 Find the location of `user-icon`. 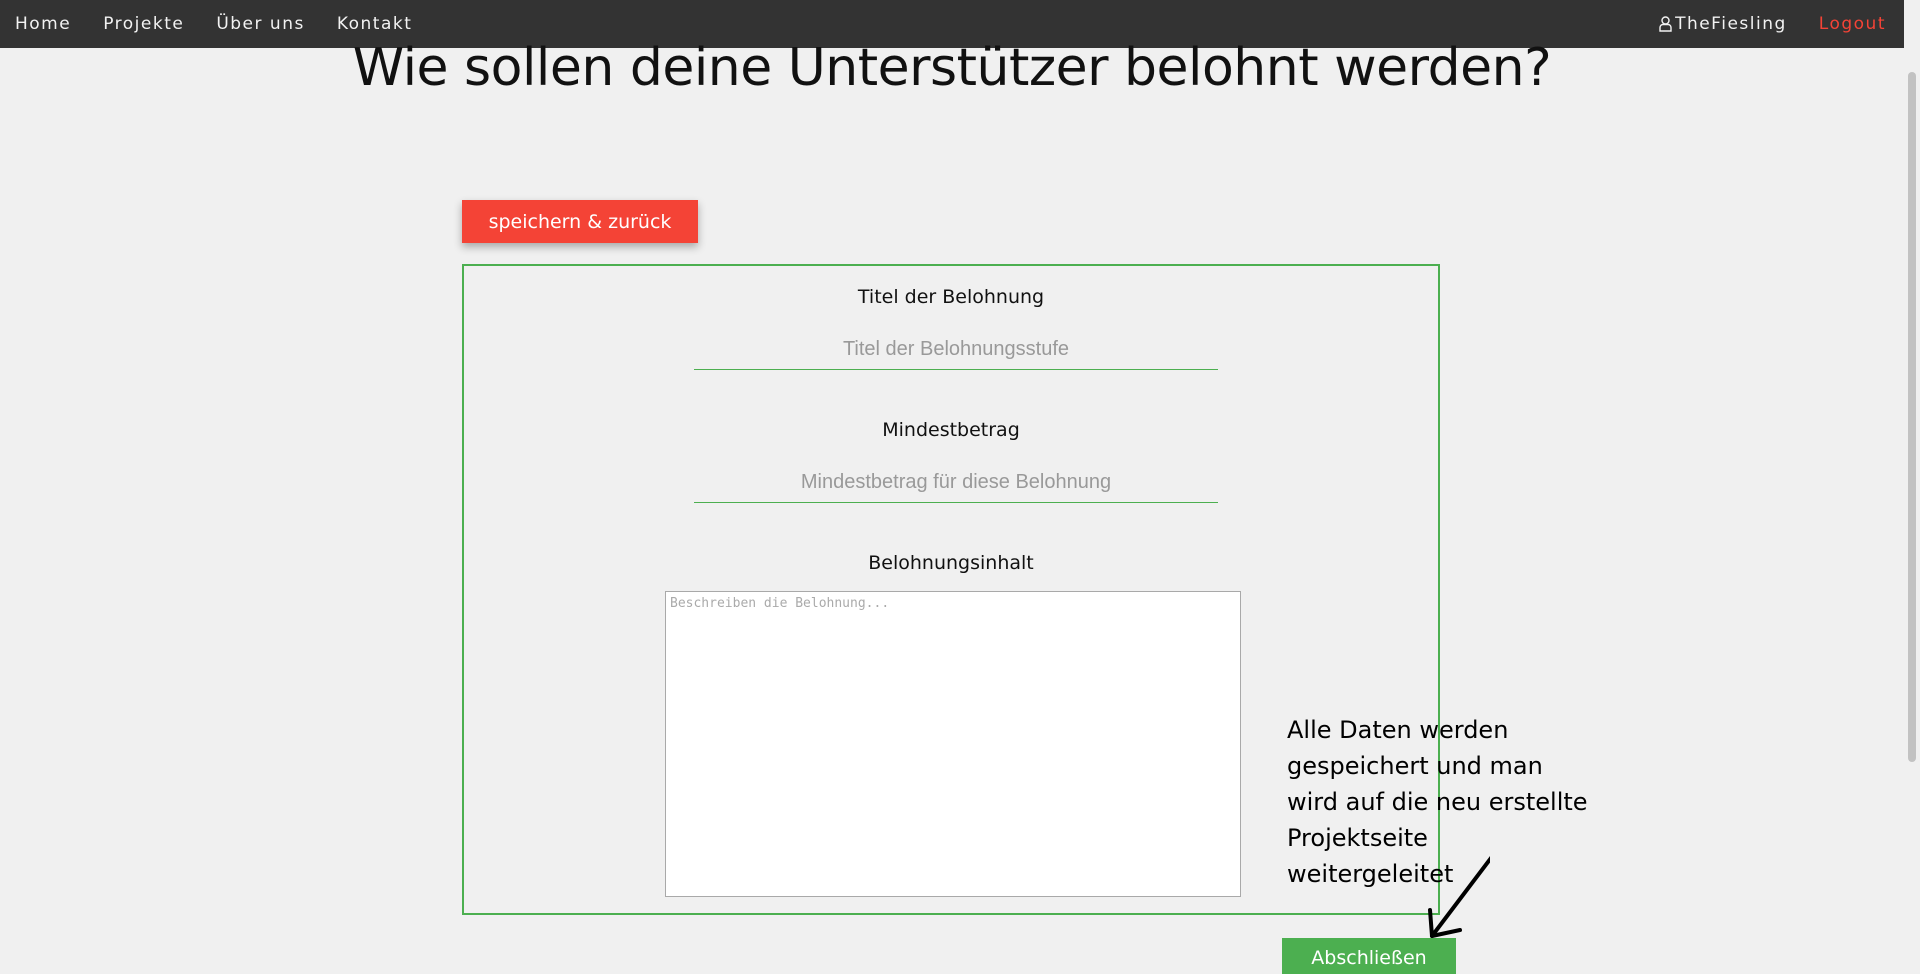

user-icon is located at coordinates (1665, 24).